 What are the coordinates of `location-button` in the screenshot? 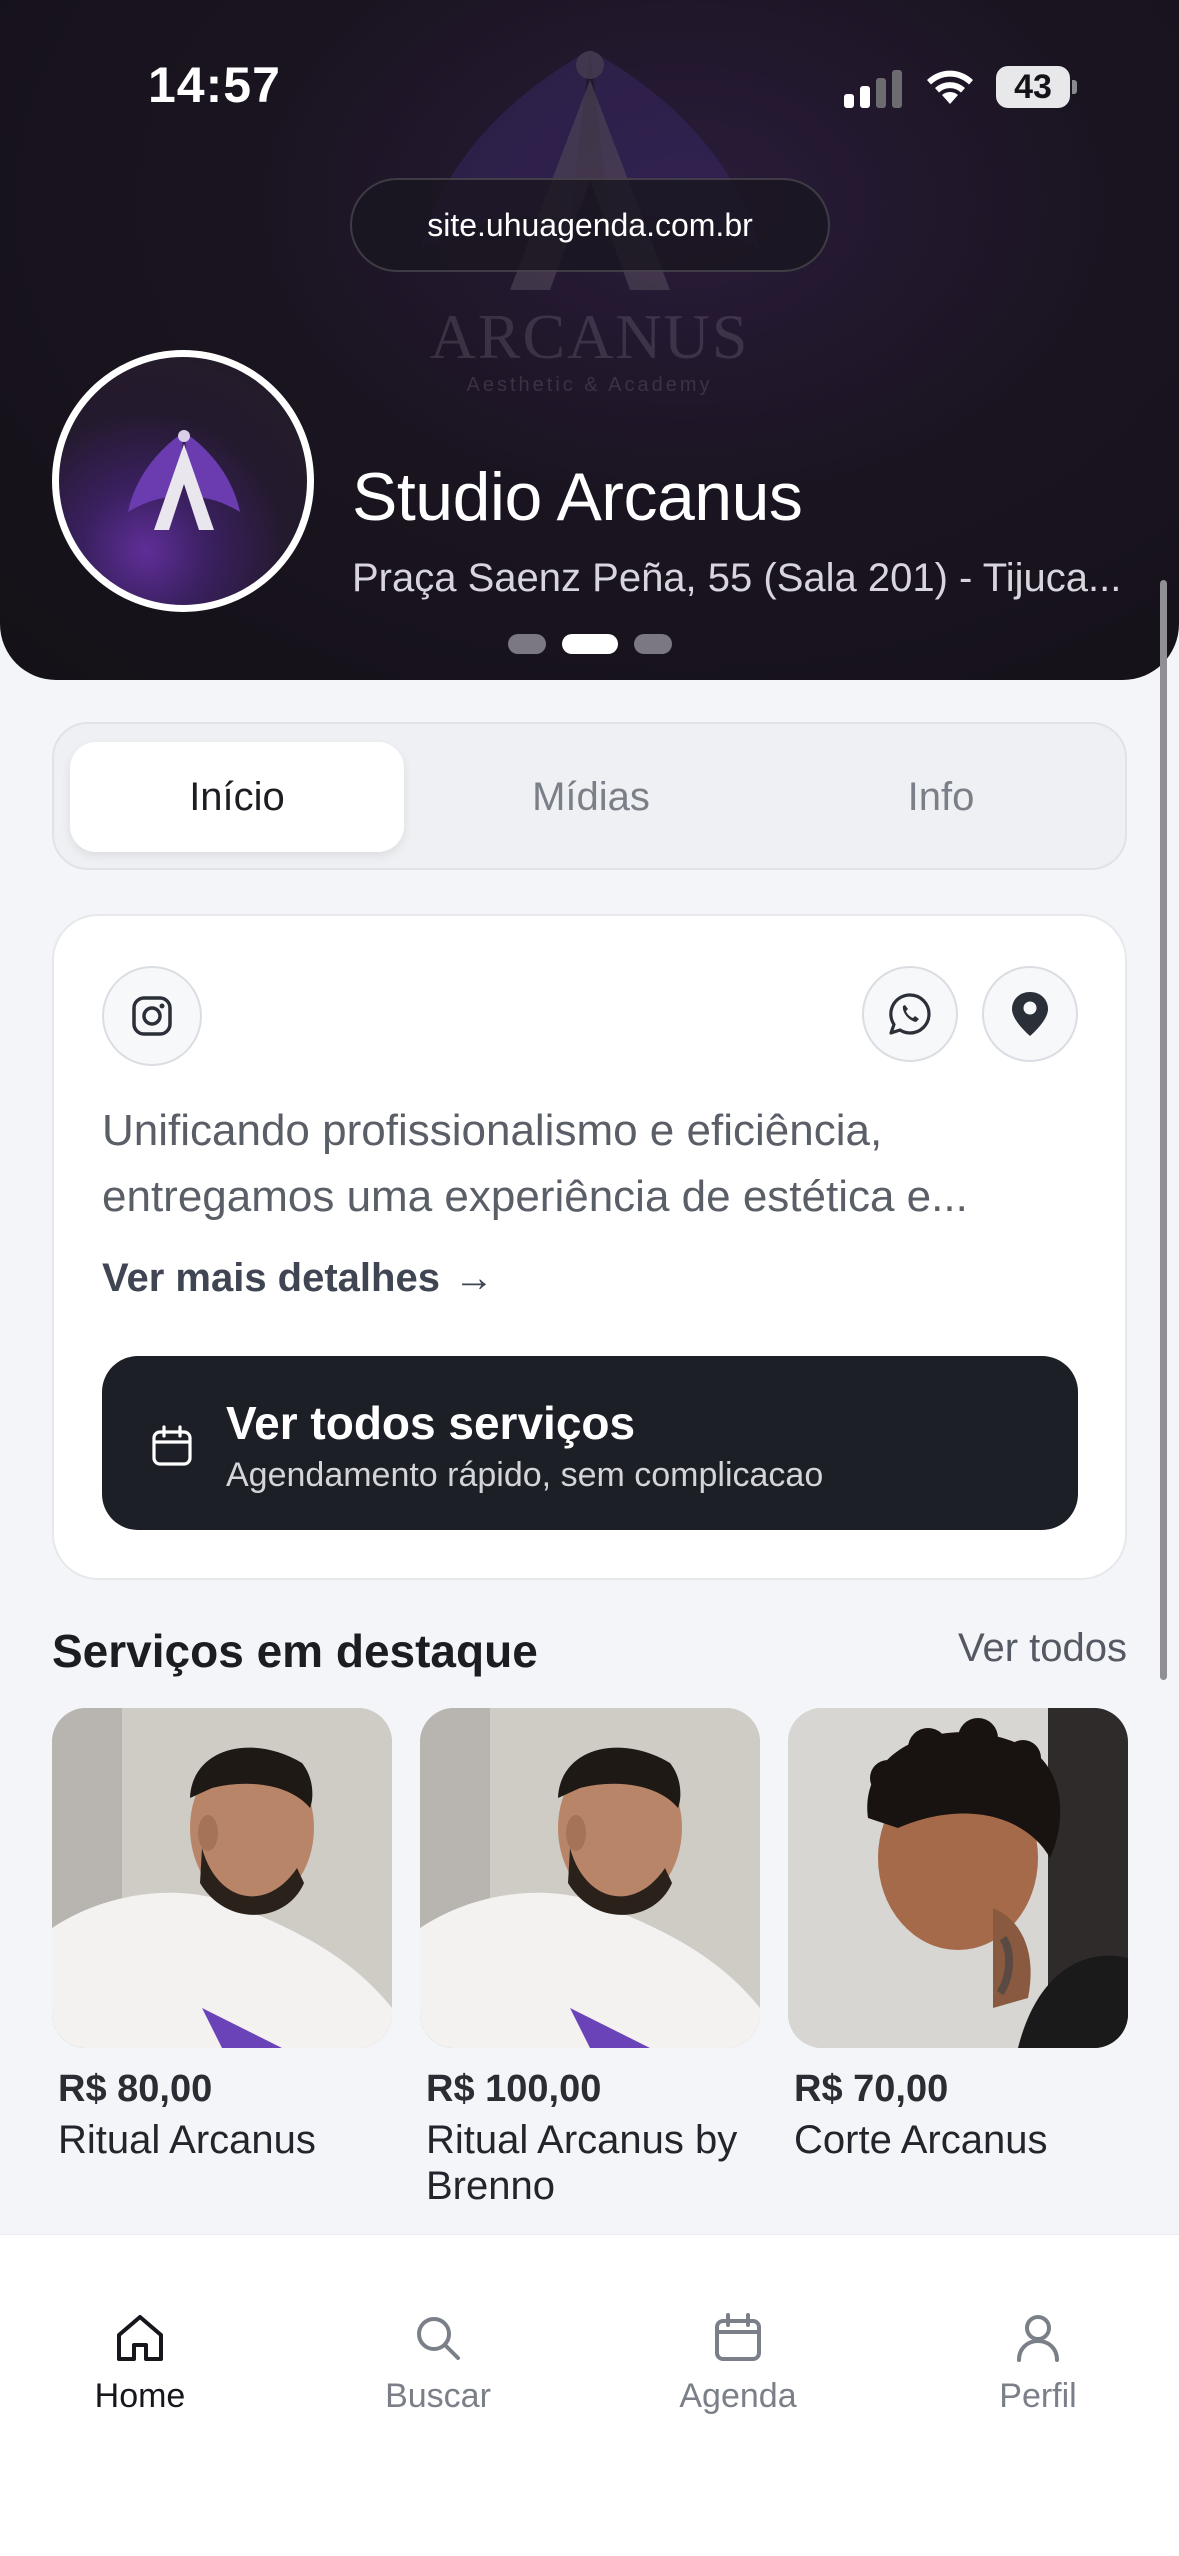 It's located at (1030, 1014).